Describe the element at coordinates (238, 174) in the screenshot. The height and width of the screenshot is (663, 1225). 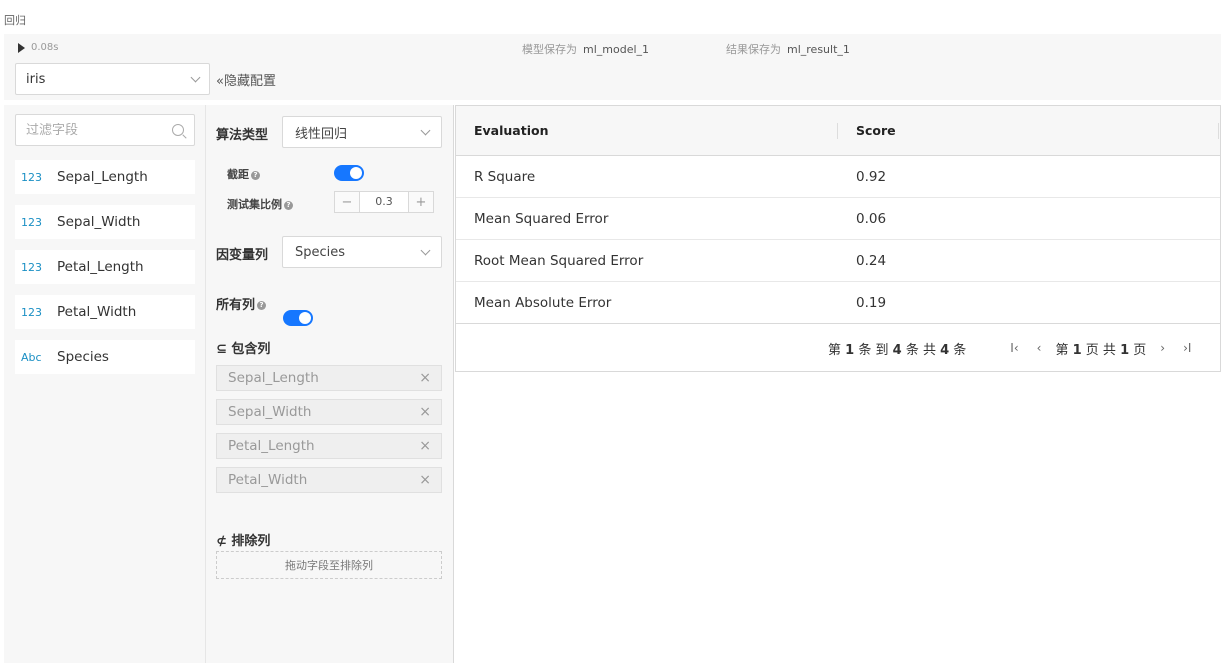
I see `intercept-label-text: 截距` at that location.